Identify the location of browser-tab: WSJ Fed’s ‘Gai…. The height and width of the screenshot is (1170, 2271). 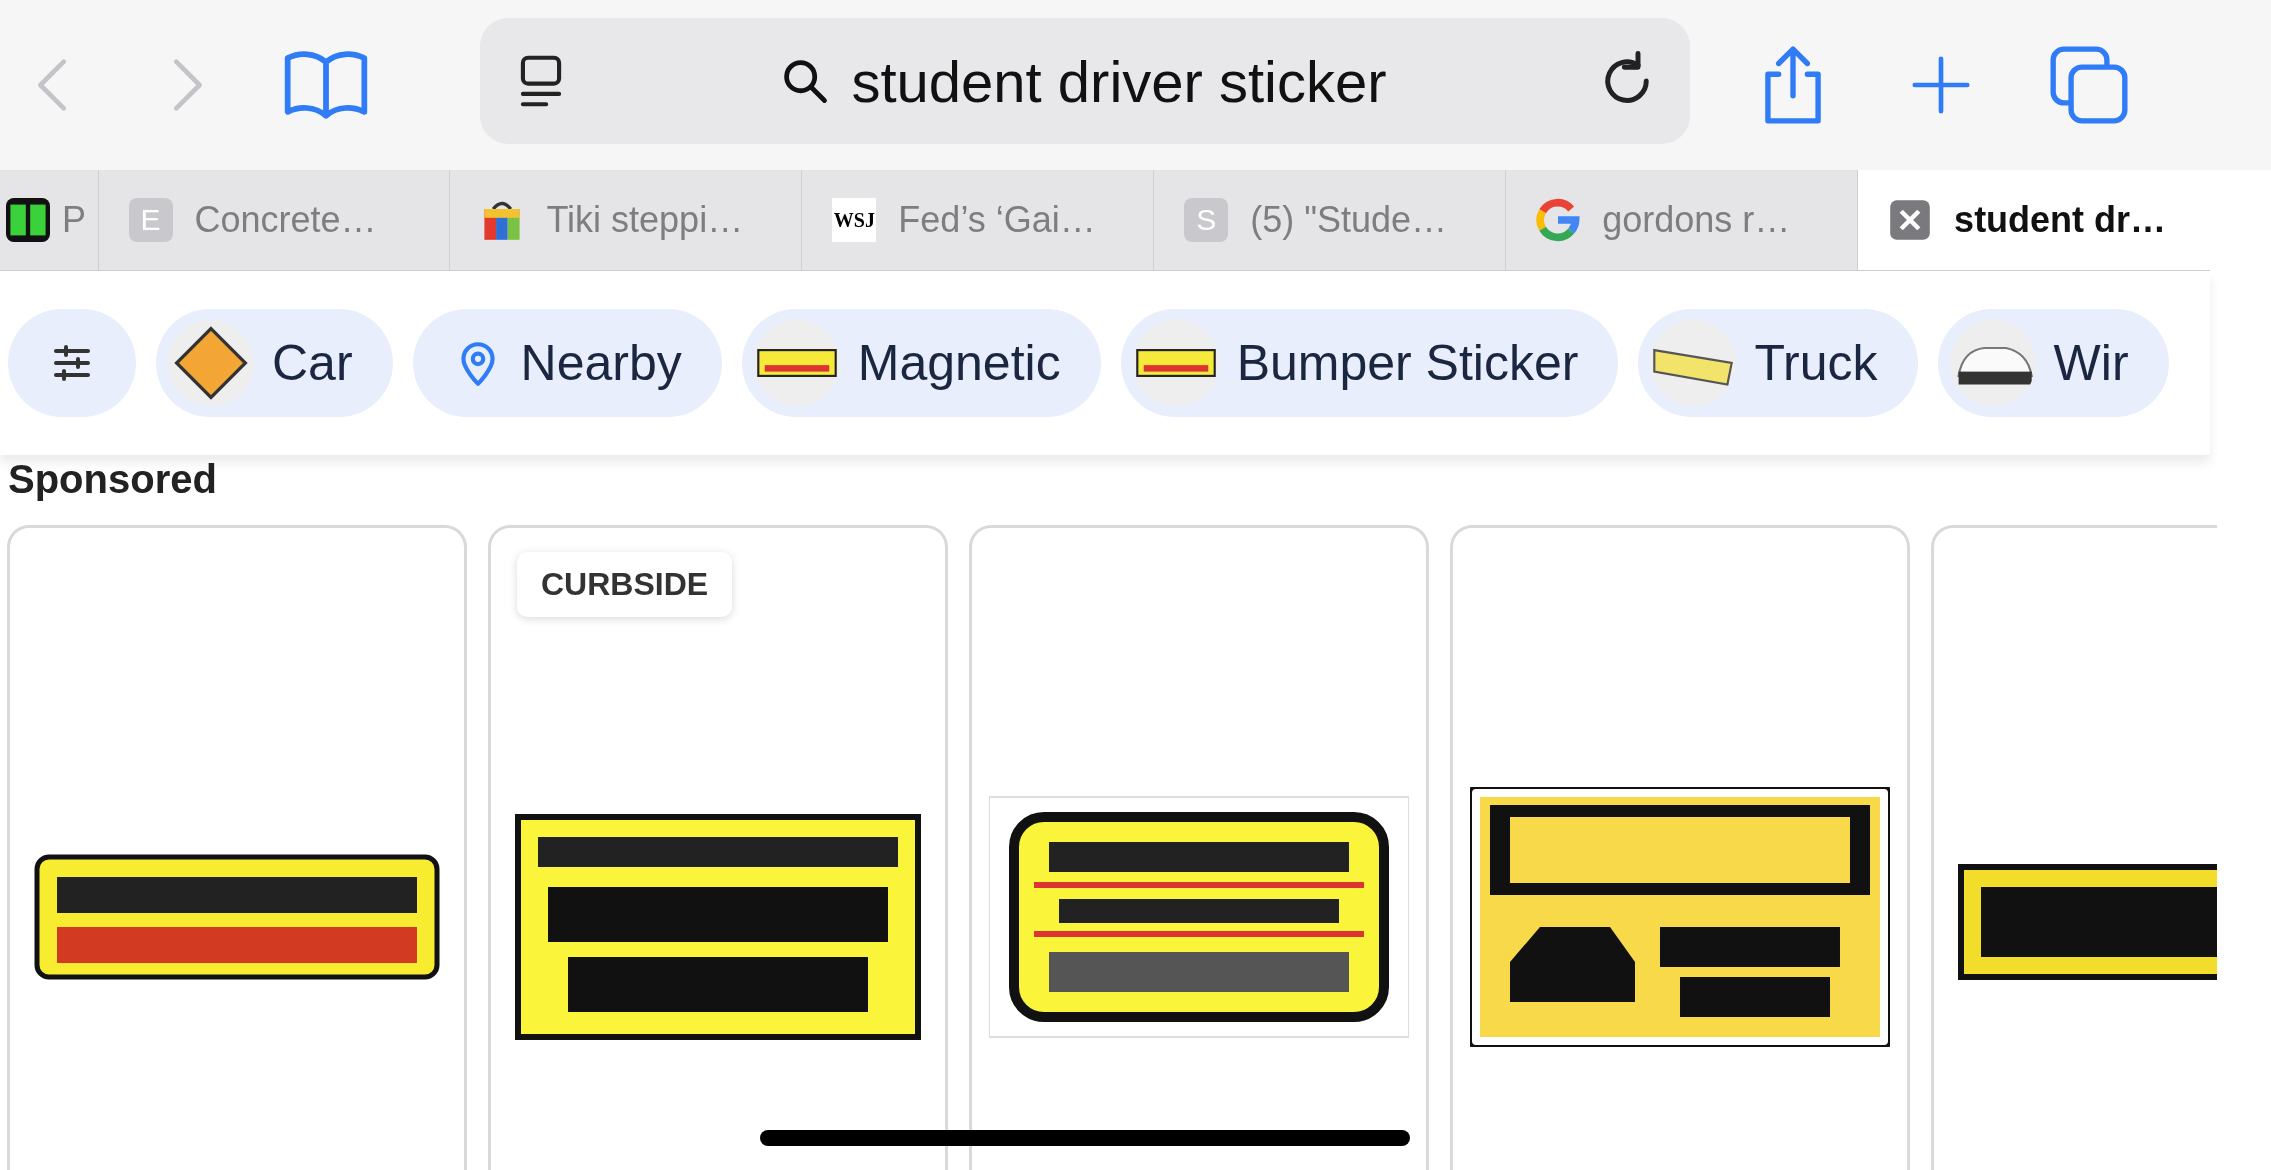
(978, 220).